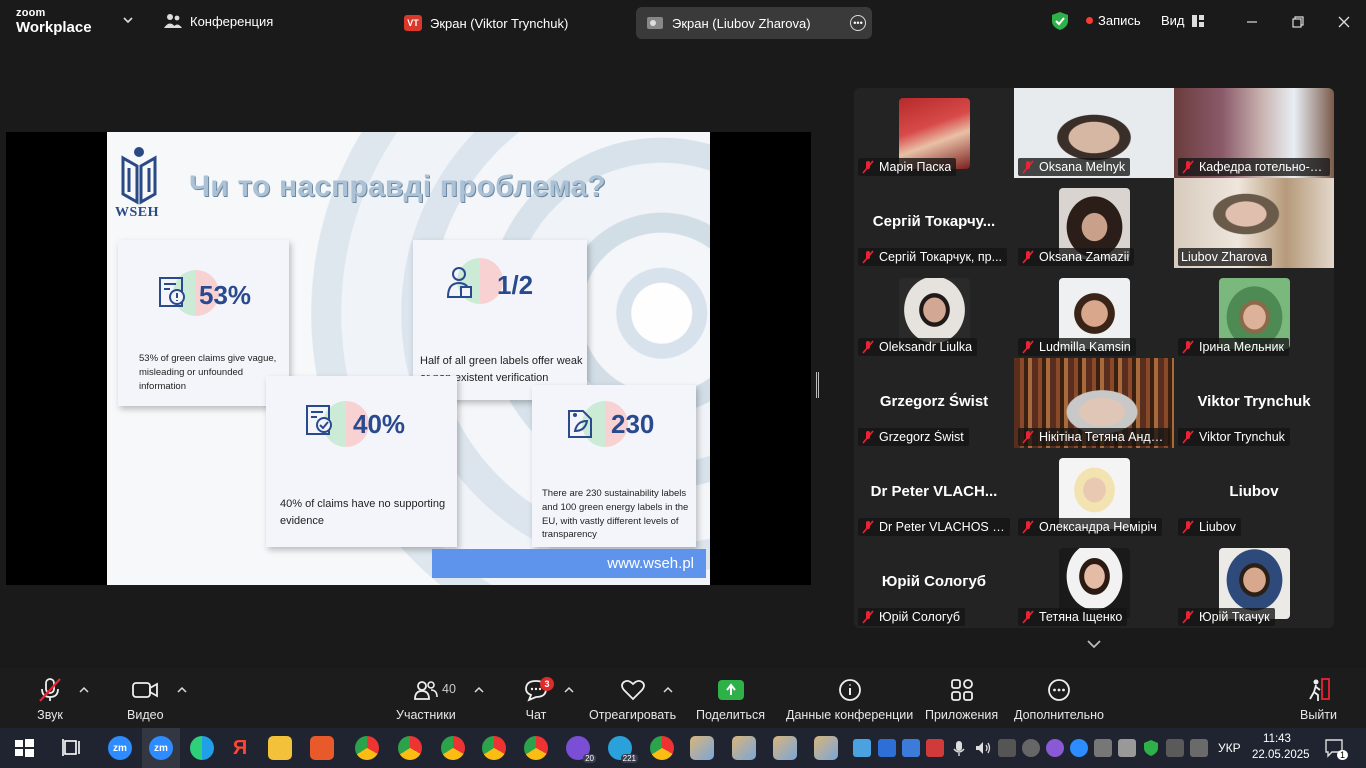 The height and width of the screenshot is (768, 1366). Describe the element at coordinates (934, 313) in the screenshot. I see `participant-tile: Oleksandr Liulka` at that location.